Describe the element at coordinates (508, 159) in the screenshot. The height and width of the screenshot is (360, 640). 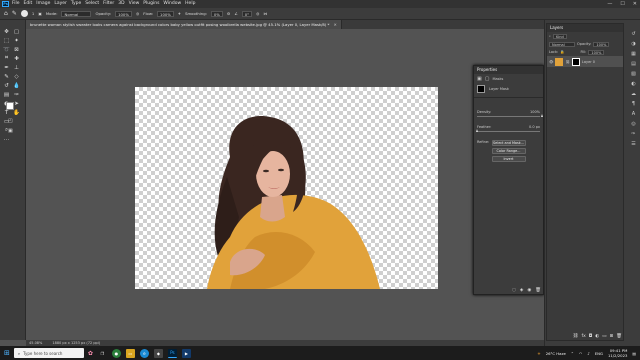
I see `invert-button: Invert` at that location.